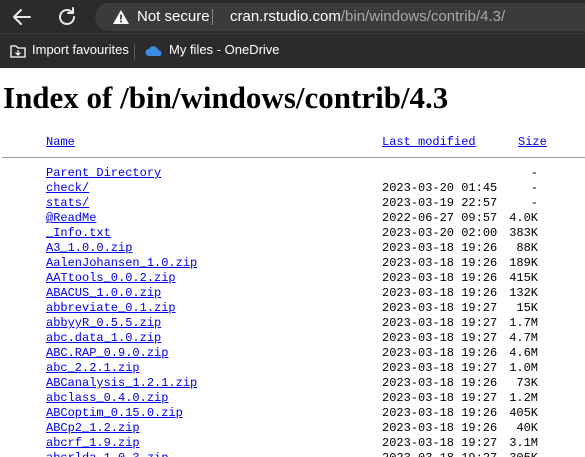 The height and width of the screenshot is (457, 585). Describe the element at coordinates (292, 454) in the screenshot. I see `table-row: abcrlda_1.0.3.zip 2023-03-18 19:27 305K` at that location.